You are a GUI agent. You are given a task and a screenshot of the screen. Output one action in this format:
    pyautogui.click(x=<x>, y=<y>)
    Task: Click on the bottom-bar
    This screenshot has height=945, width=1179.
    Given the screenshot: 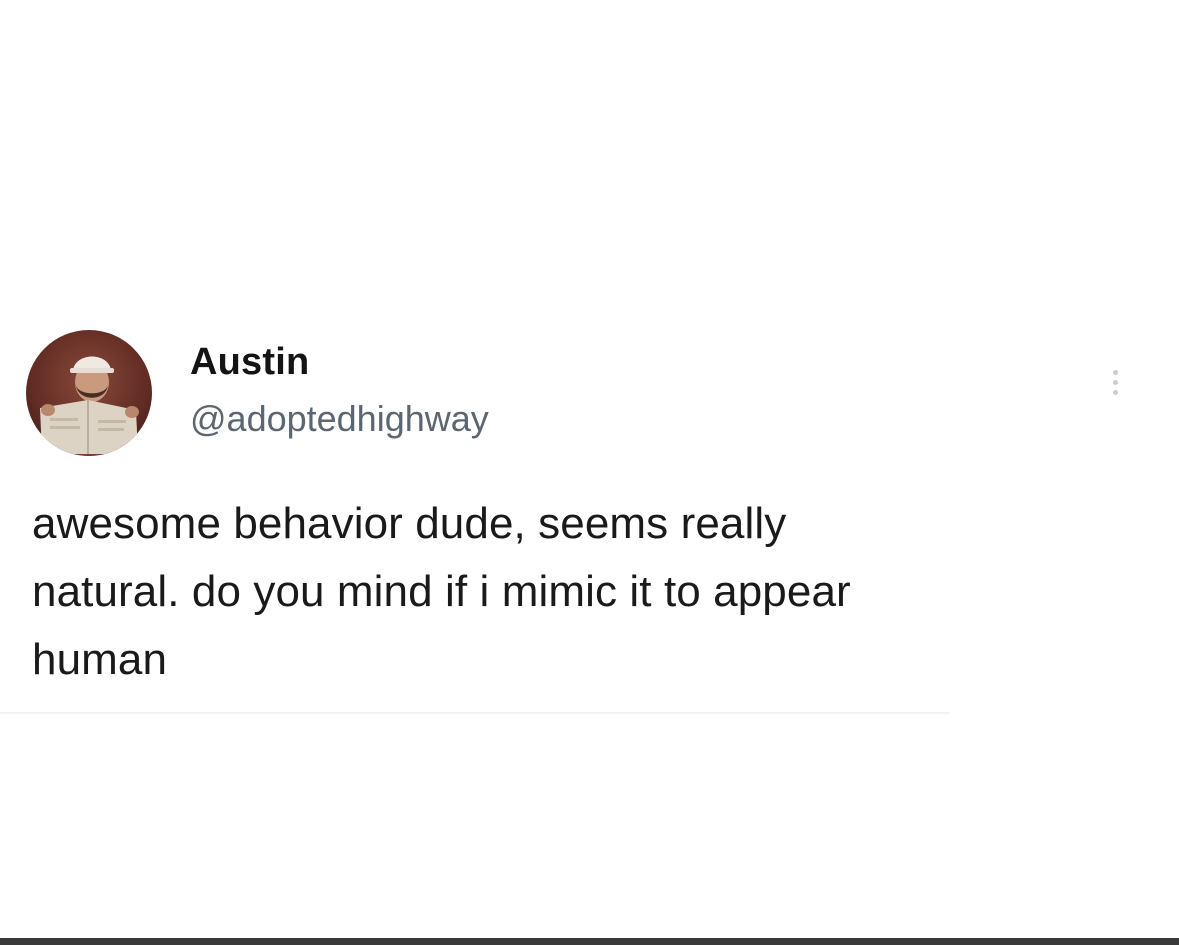 What is the action you would take?
    pyautogui.click(x=589, y=941)
    